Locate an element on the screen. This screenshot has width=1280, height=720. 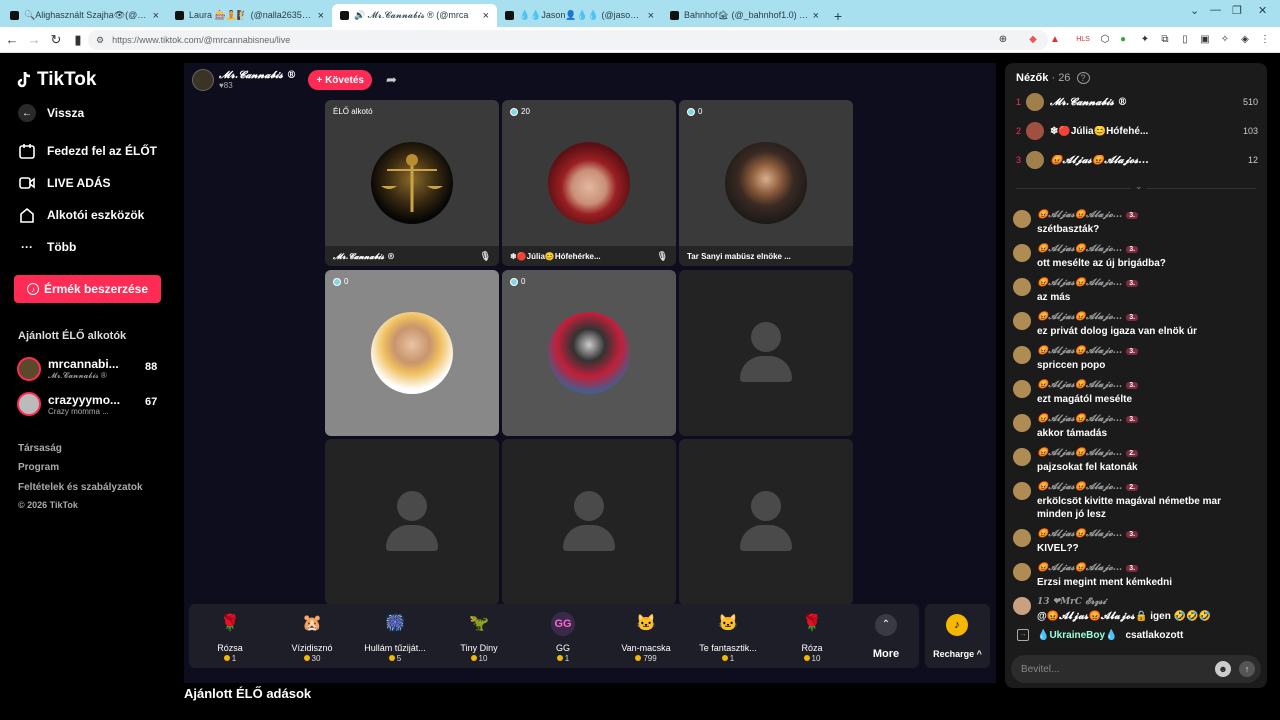
chat-input: Bevitel... ☻ ↑ is located at coordinates (1136, 669).